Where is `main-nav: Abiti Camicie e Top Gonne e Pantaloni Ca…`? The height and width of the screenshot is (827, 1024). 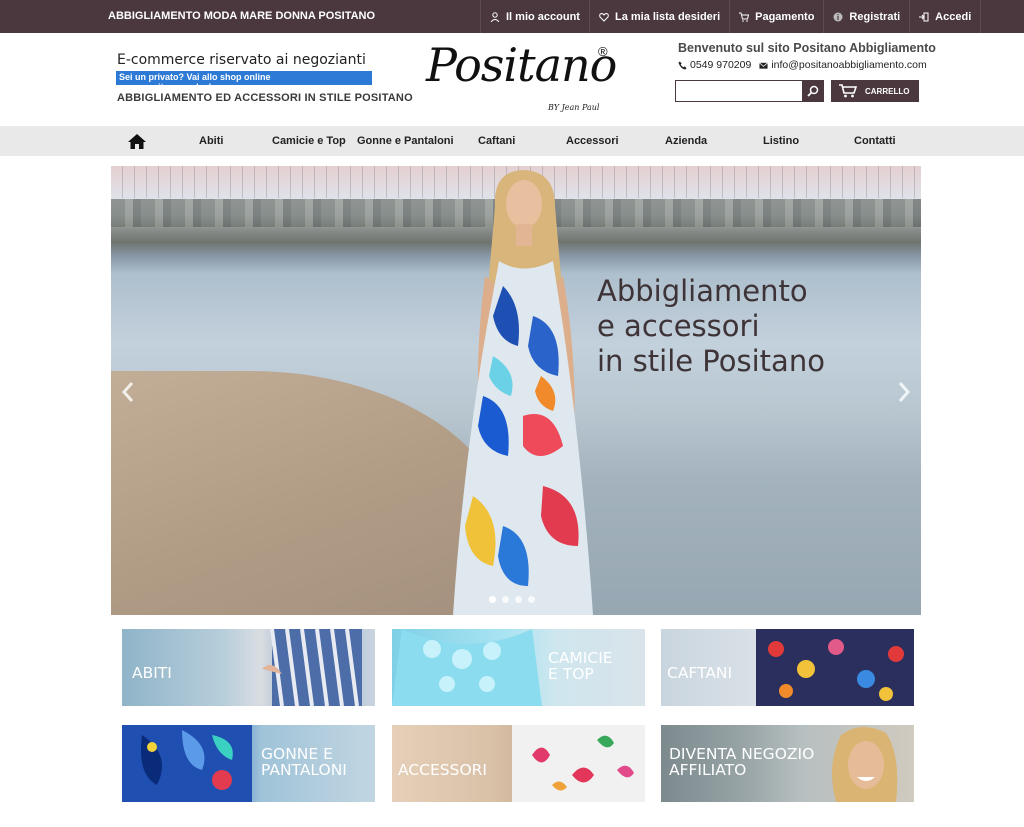 main-nav: Abiti Camicie e Top Gonne e Pantaloni Ca… is located at coordinates (512, 141).